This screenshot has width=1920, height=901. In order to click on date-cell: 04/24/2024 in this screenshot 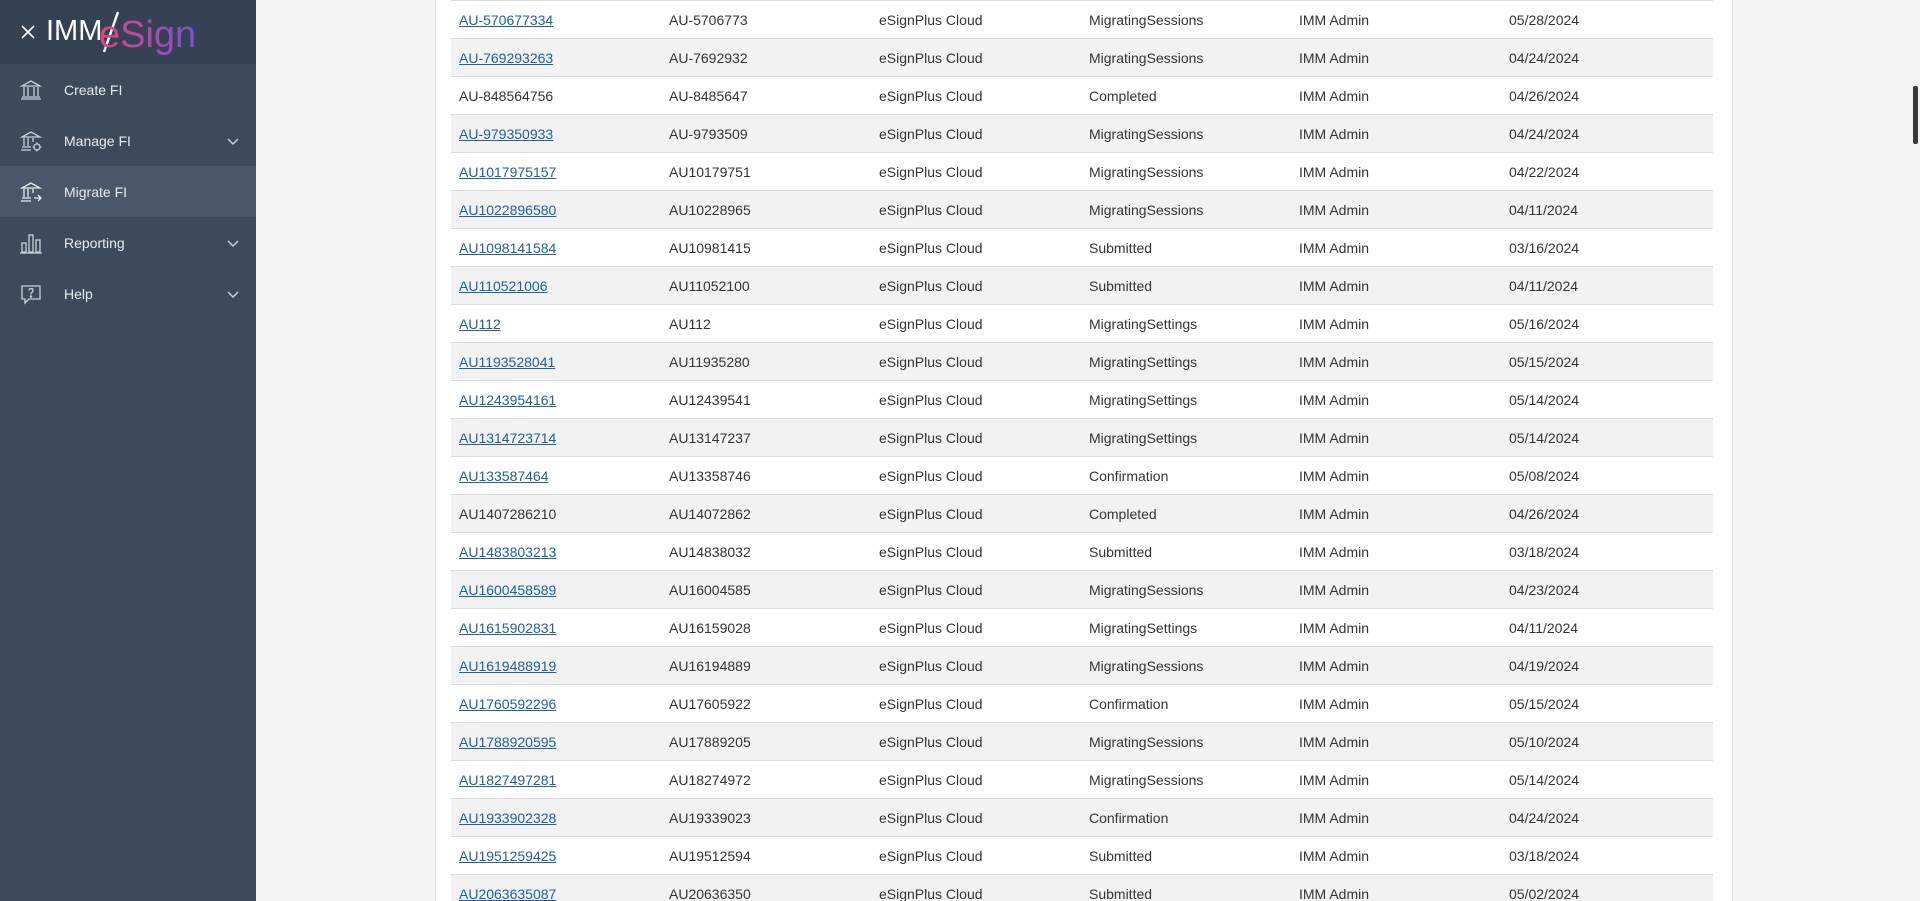, I will do `click(1607, 817)`.